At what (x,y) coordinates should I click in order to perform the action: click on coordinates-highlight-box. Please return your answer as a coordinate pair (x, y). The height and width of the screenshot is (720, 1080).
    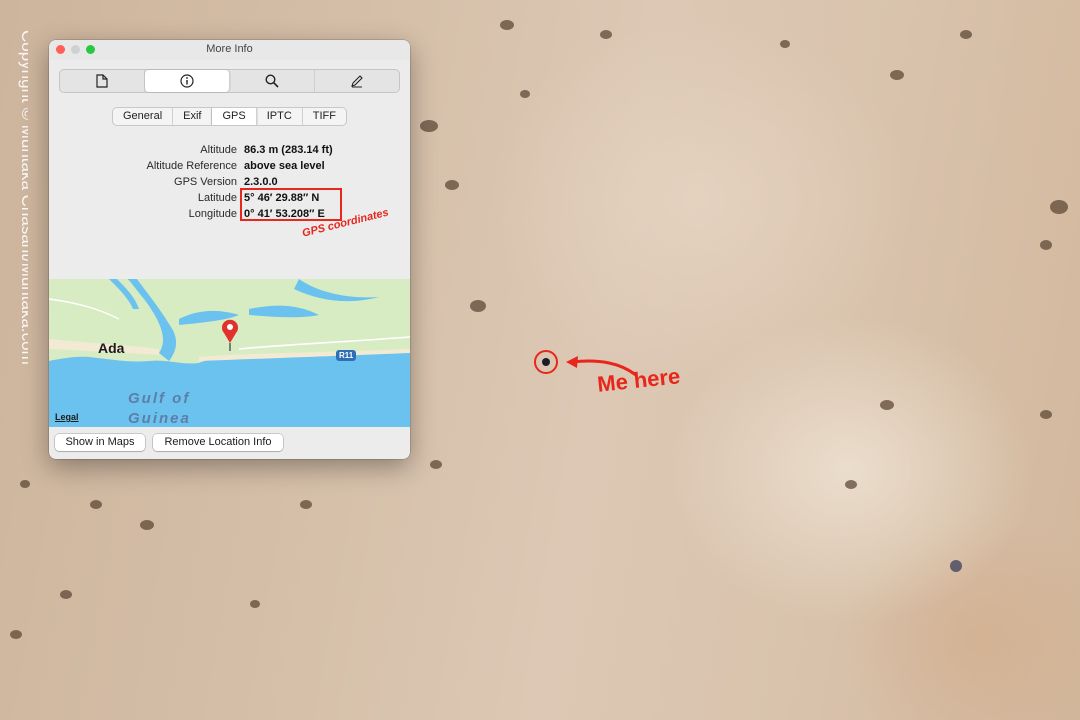
    Looking at the image, I should click on (291, 204).